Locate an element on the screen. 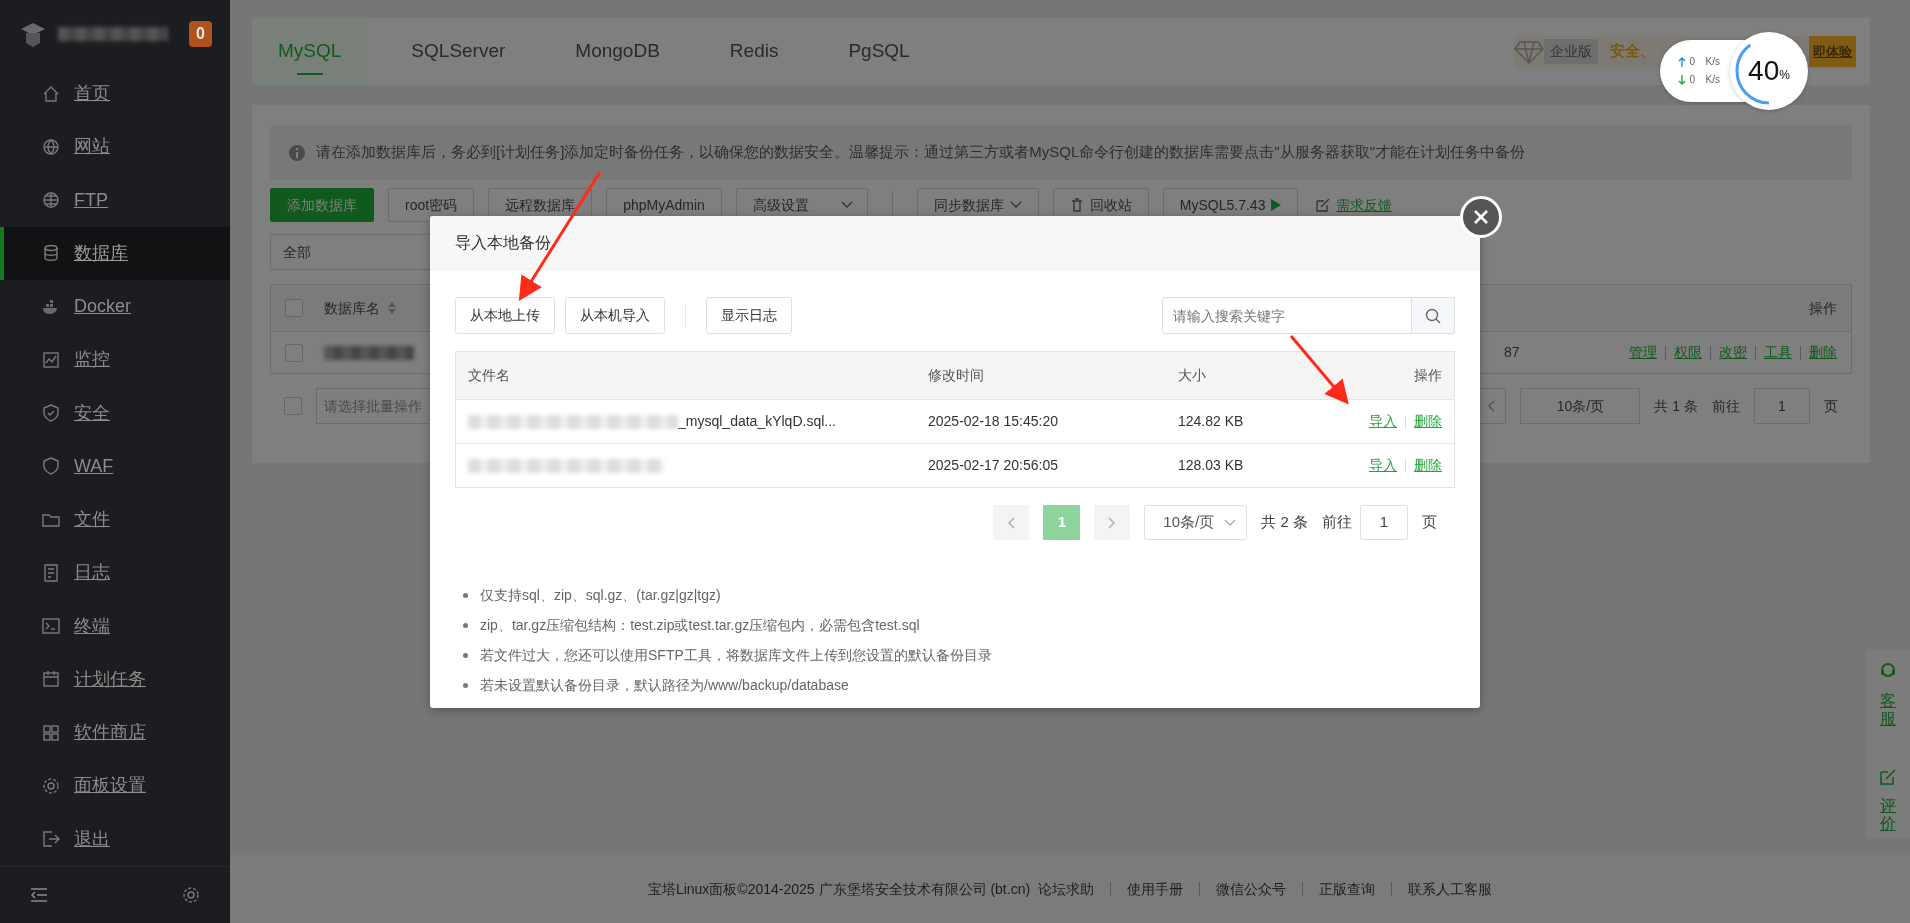  database-tab: MySQL is located at coordinates (310, 51).